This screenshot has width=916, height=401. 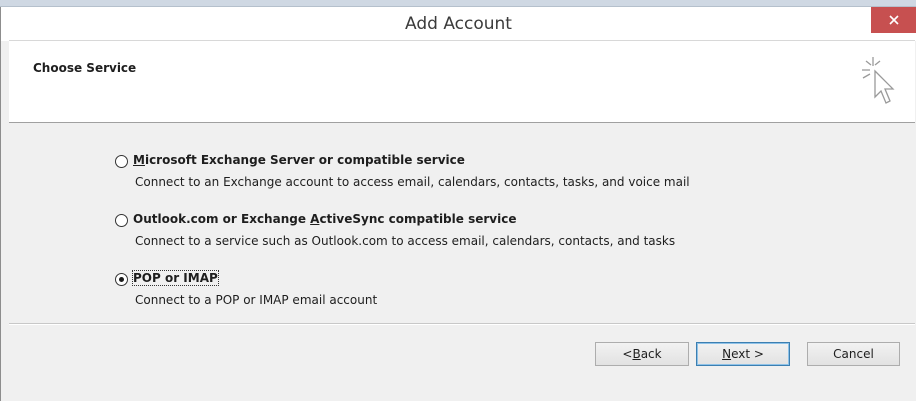 I want to click on close-icon, so click(x=893, y=20).